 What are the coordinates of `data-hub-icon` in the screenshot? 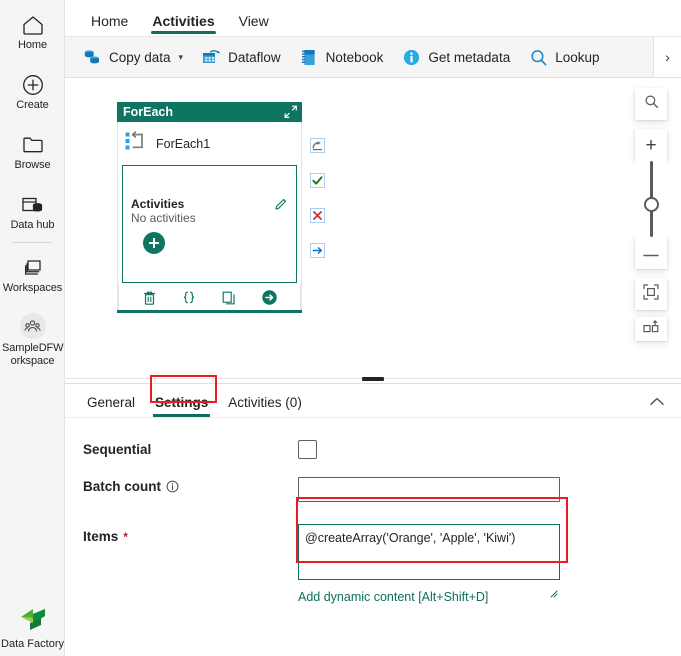 It's located at (32, 205).